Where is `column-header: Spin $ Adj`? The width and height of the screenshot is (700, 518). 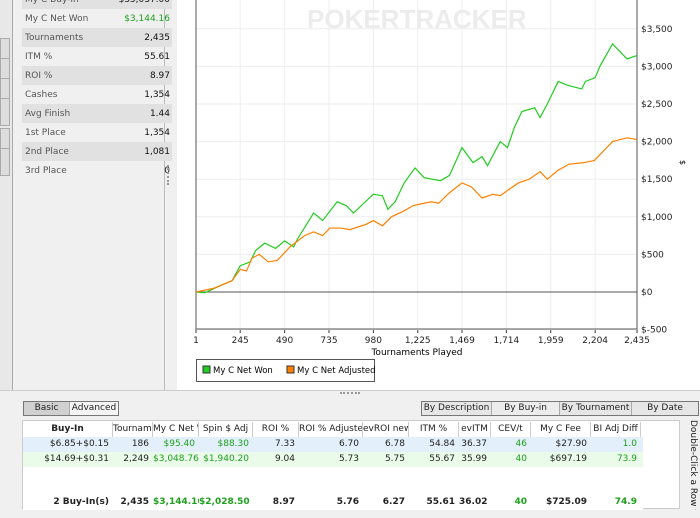 column-header: Spin $ Adj is located at coordinates (226, 429).